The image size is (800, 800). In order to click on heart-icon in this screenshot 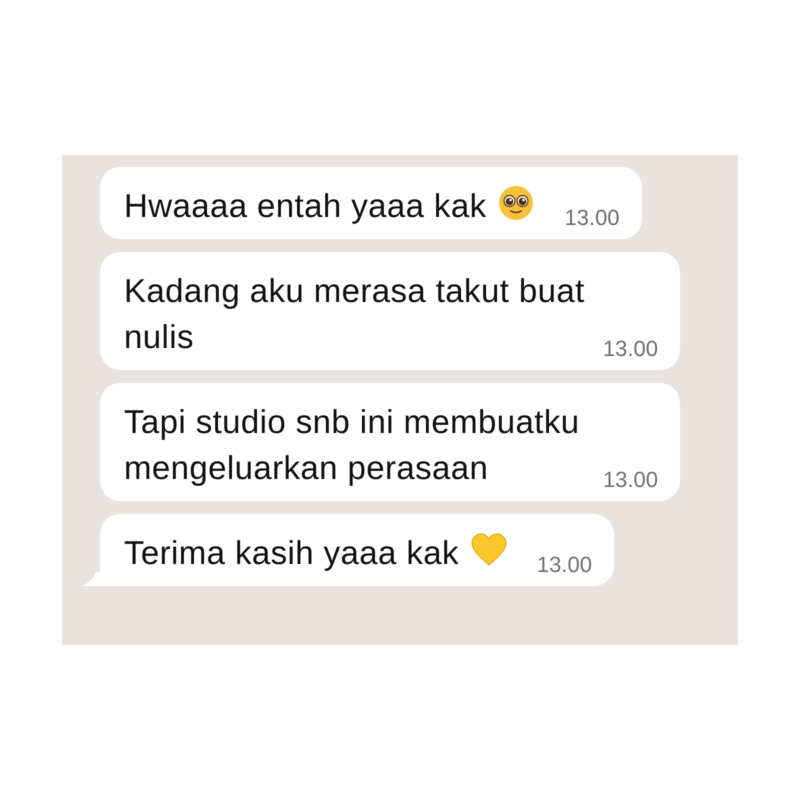, I will do `click(488, 550)`.